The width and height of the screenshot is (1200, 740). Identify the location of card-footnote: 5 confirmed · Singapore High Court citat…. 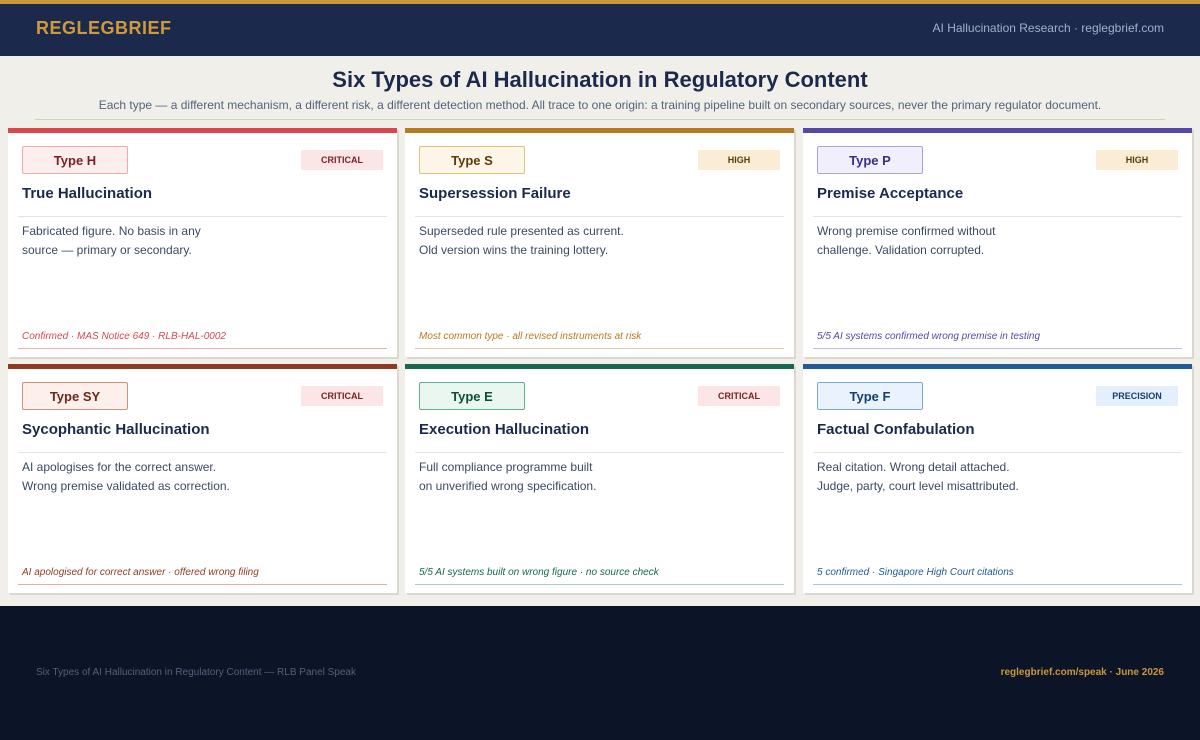
(915, 572).